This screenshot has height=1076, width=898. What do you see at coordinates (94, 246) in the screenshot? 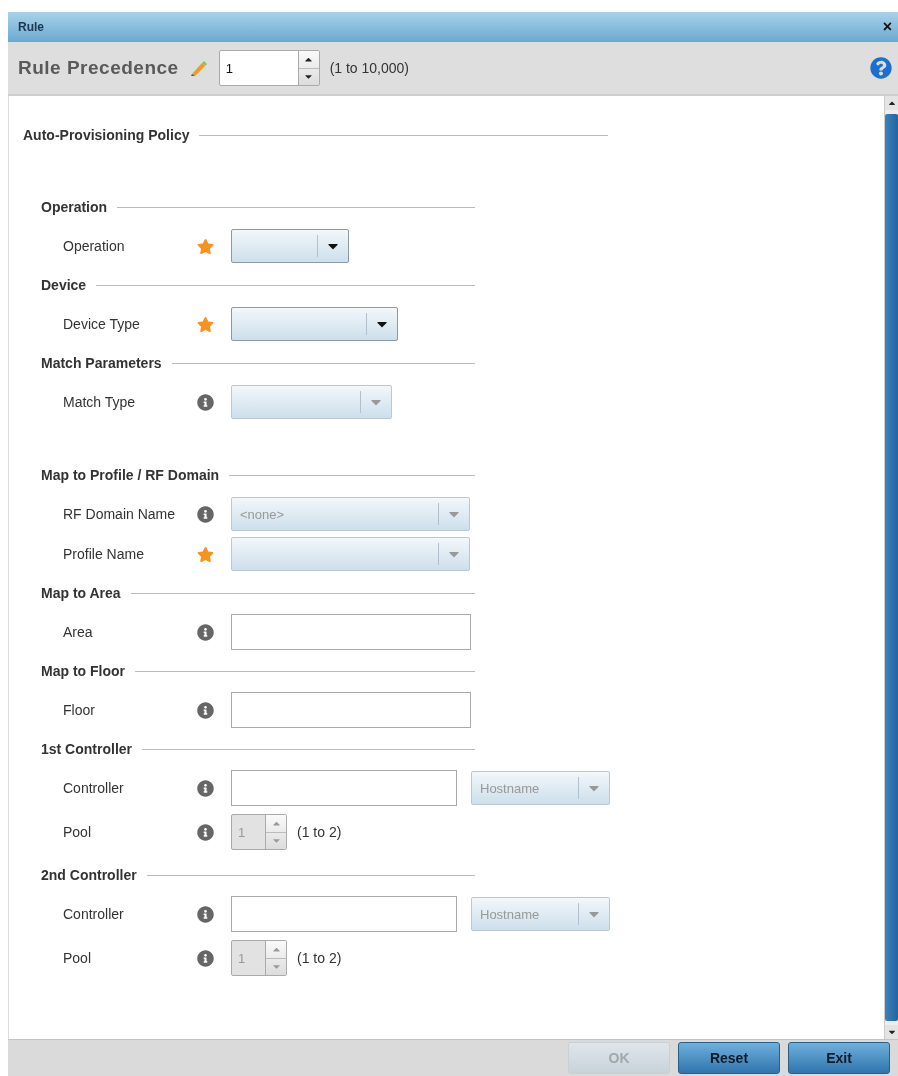
I see `field-label: Operation` at bounding box center [94, 246].